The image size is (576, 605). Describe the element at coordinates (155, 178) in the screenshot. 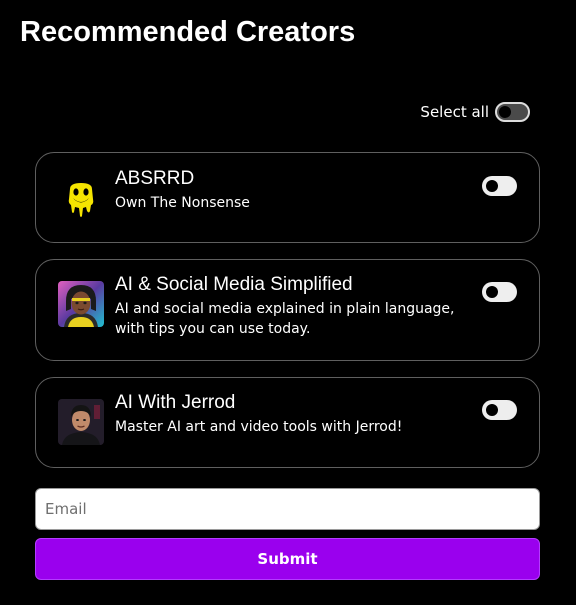

I see `creator-name: ABSRRD` at that location.